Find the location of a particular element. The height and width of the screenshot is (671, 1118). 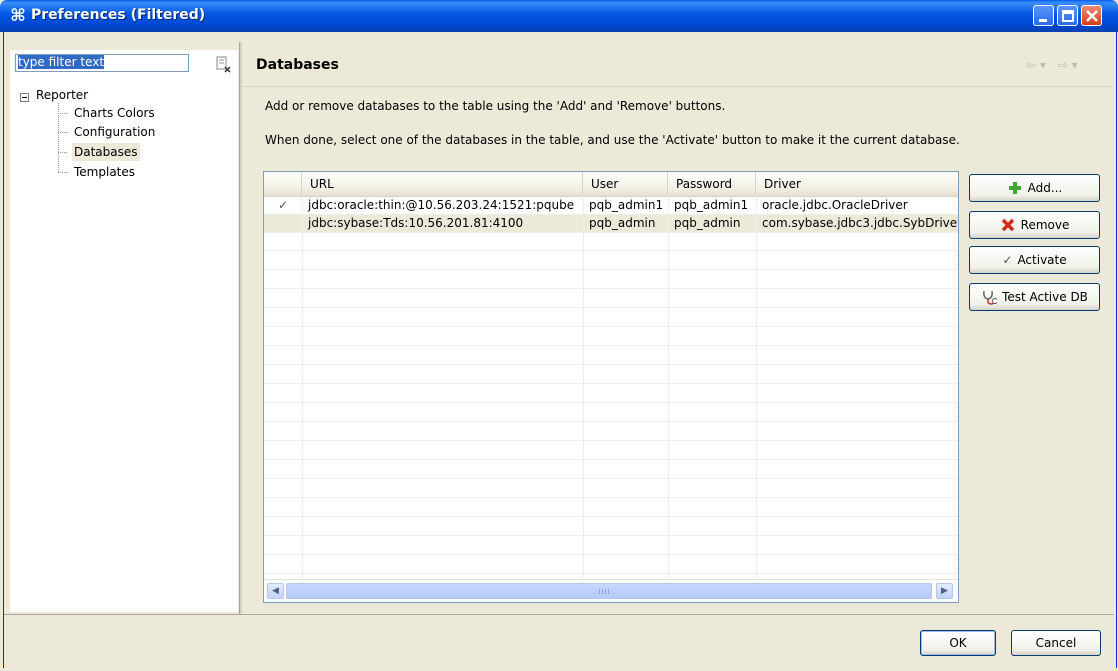

maximize-icon is located at coordinates (1068, 16).